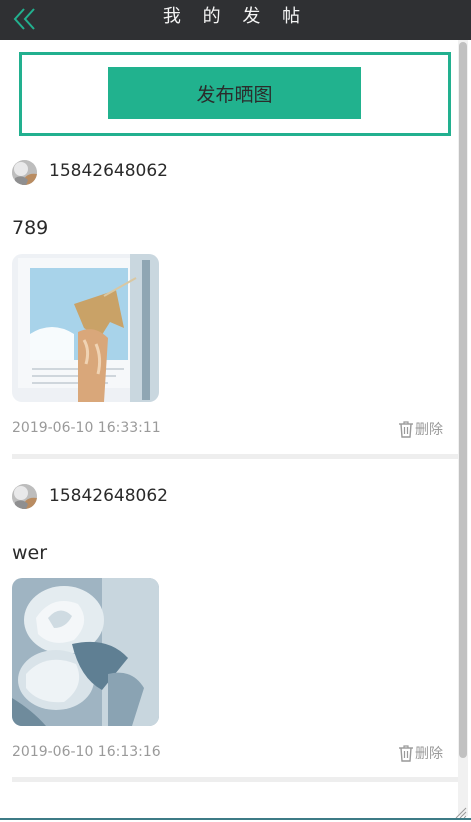 Image resolution: width=471 pixels, height=822 pixels. I want to click on top-bar: 我 的 发 帖, so click(235, 20).